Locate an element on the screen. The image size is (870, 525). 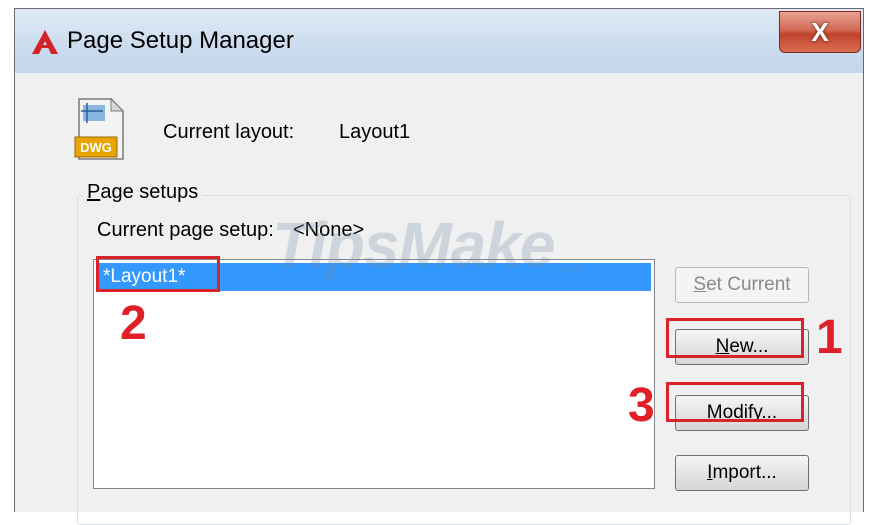
close-button: X is located at coordinates (820, 32).